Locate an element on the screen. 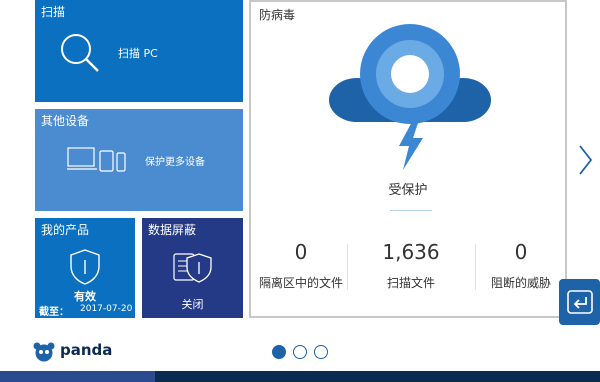  scanned-files-count: 1,636 is located at coordinates (411, 252).